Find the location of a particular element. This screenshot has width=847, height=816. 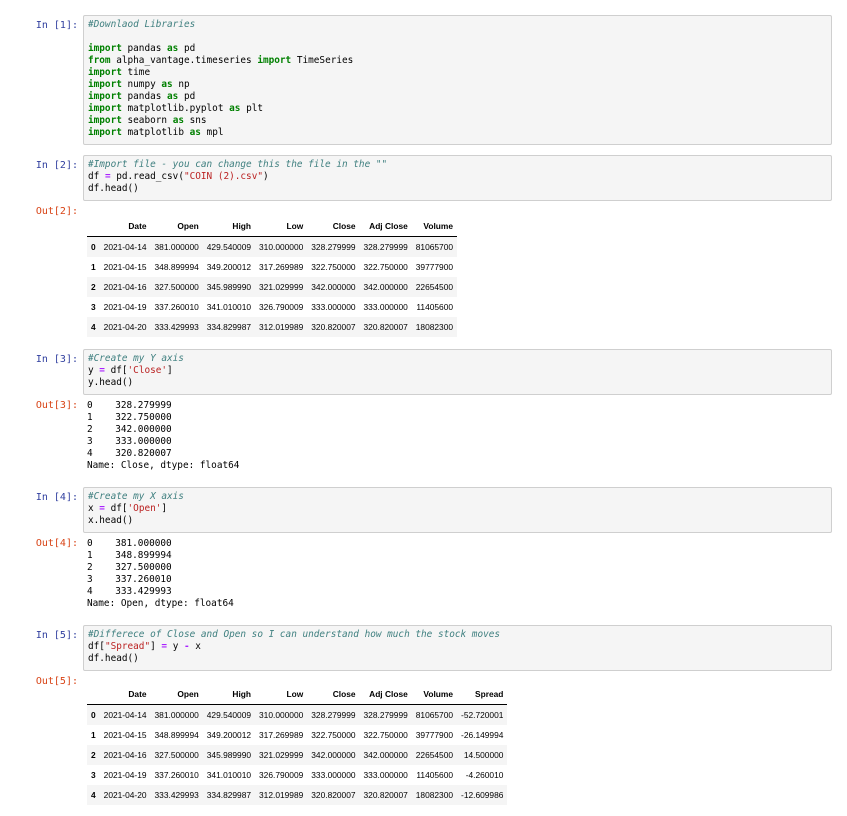

code-line: y = df['Close'] is located at coordinates (457, 371).